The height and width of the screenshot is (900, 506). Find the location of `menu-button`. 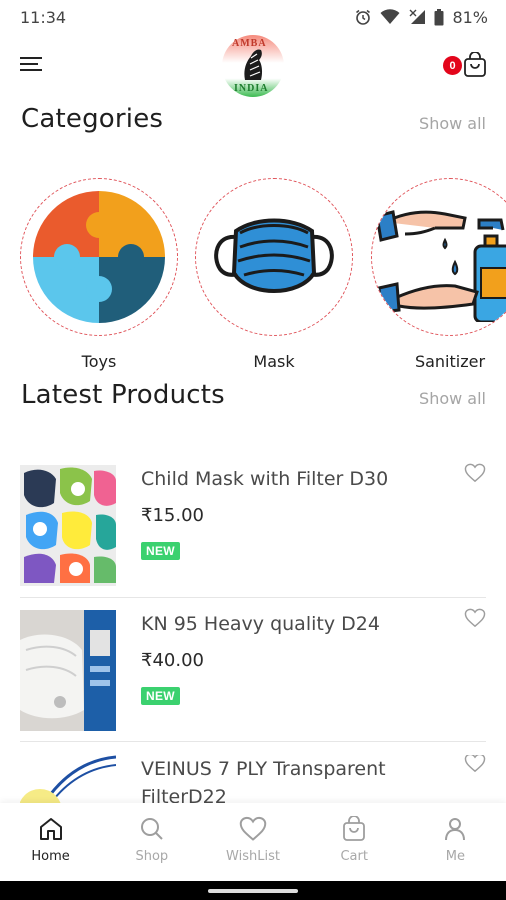

menu-button is located at coordinates (33, 65).